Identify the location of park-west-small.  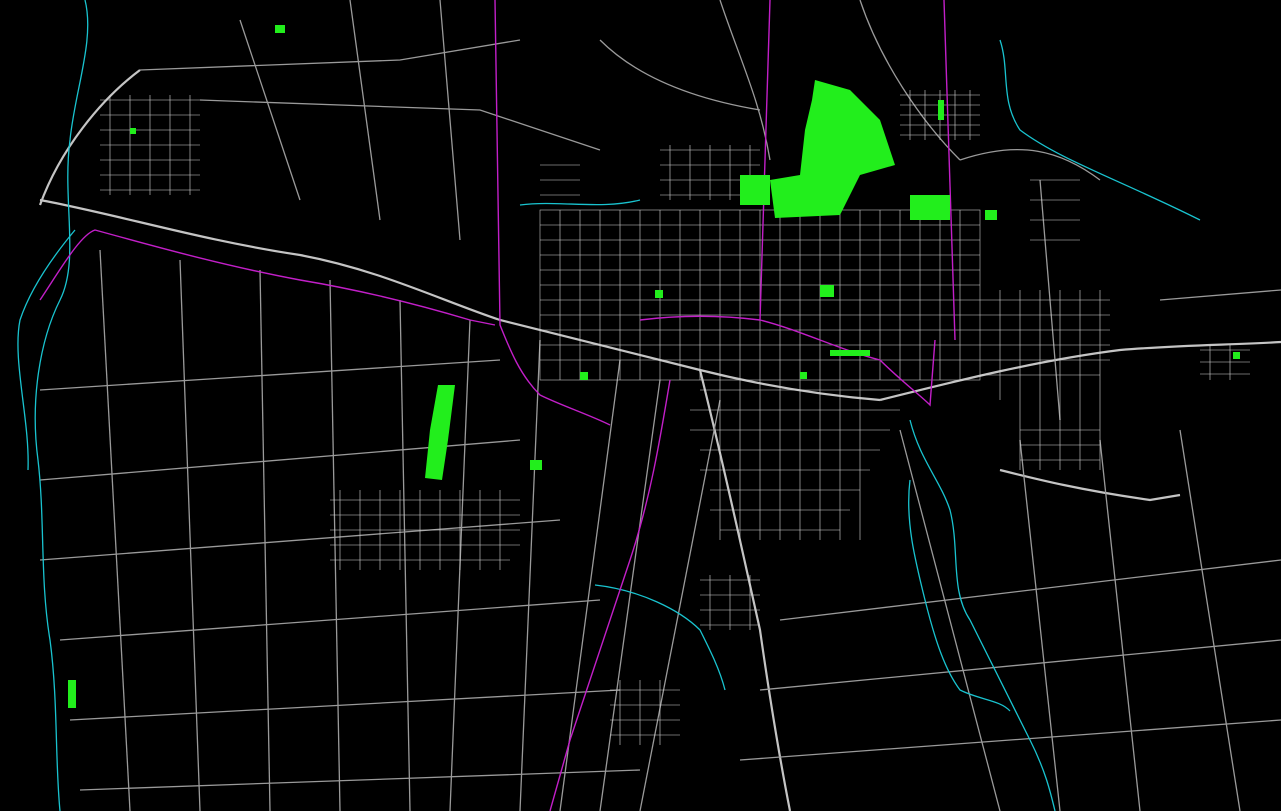
(72, 694).